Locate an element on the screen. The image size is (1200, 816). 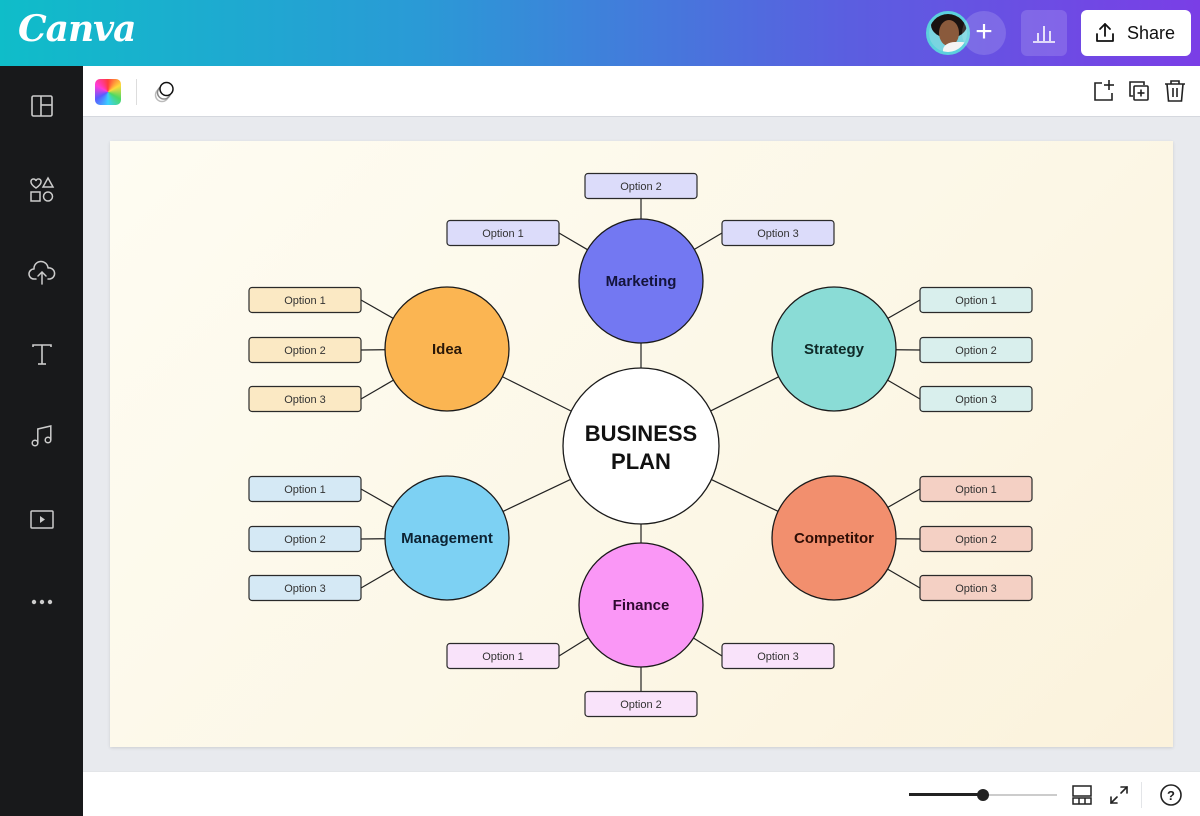
add-page-icon is located at coordinates (1104, 91).